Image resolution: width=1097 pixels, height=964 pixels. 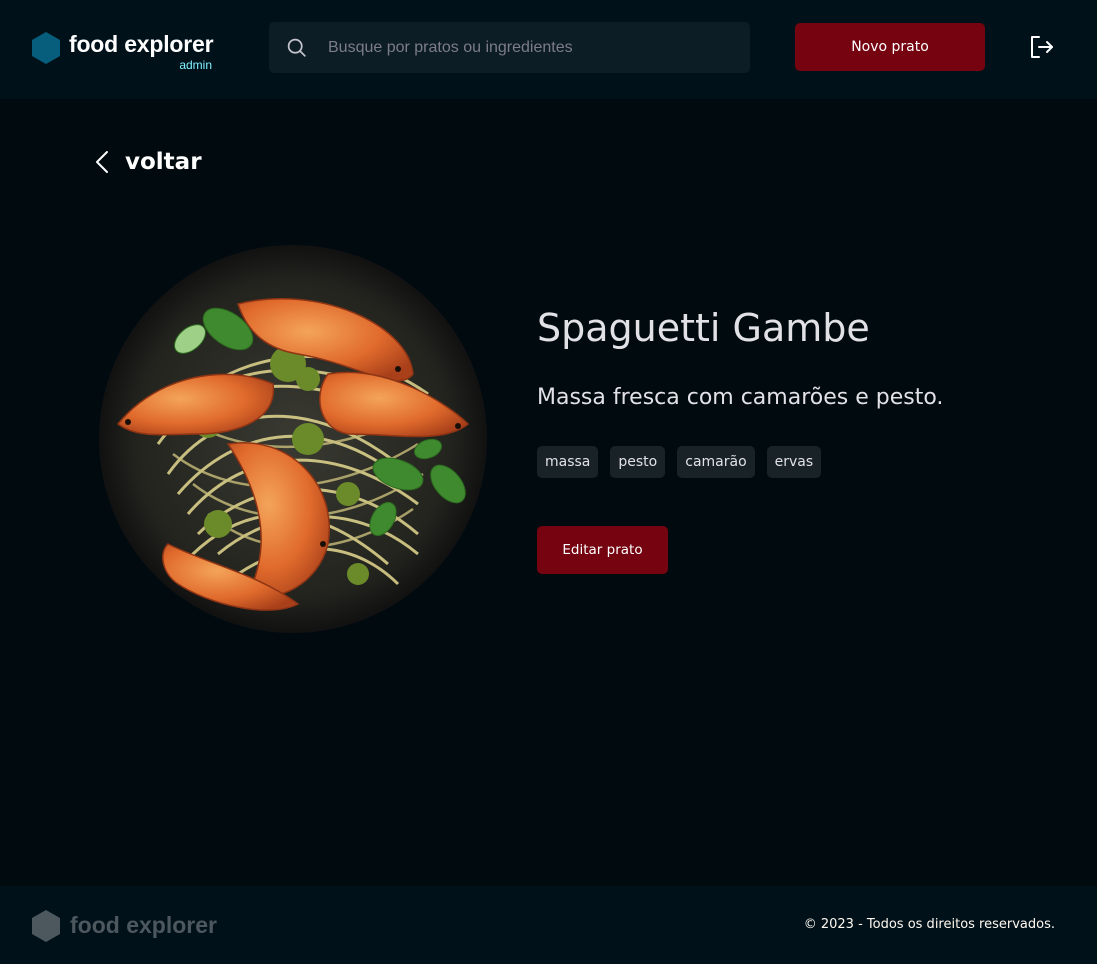 I want to click on search-input, so click(x=528, y=47).